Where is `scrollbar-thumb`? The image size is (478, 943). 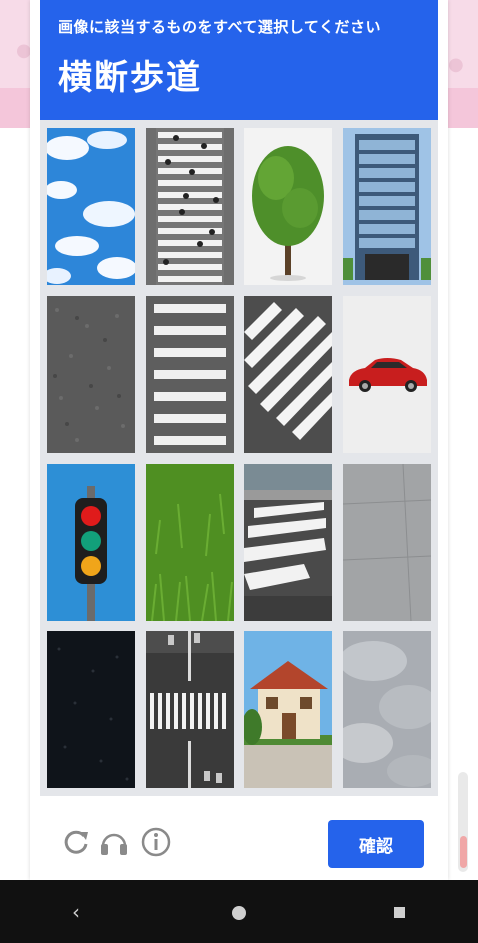
scrollbar-thumb is located at coordinates (463, 852).